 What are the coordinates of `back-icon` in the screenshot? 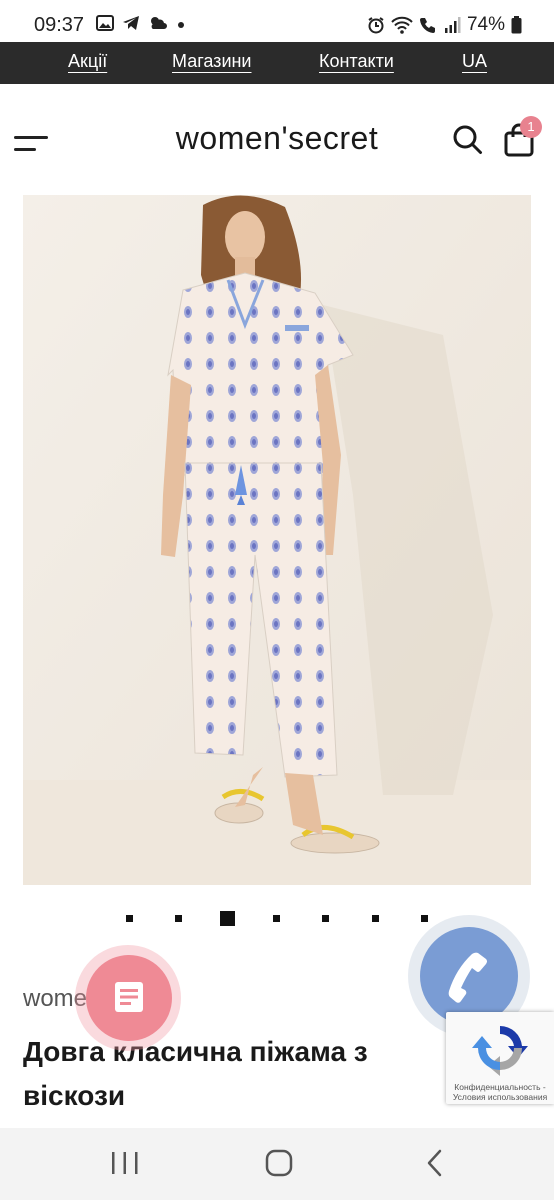 It's located at (435, 1163).